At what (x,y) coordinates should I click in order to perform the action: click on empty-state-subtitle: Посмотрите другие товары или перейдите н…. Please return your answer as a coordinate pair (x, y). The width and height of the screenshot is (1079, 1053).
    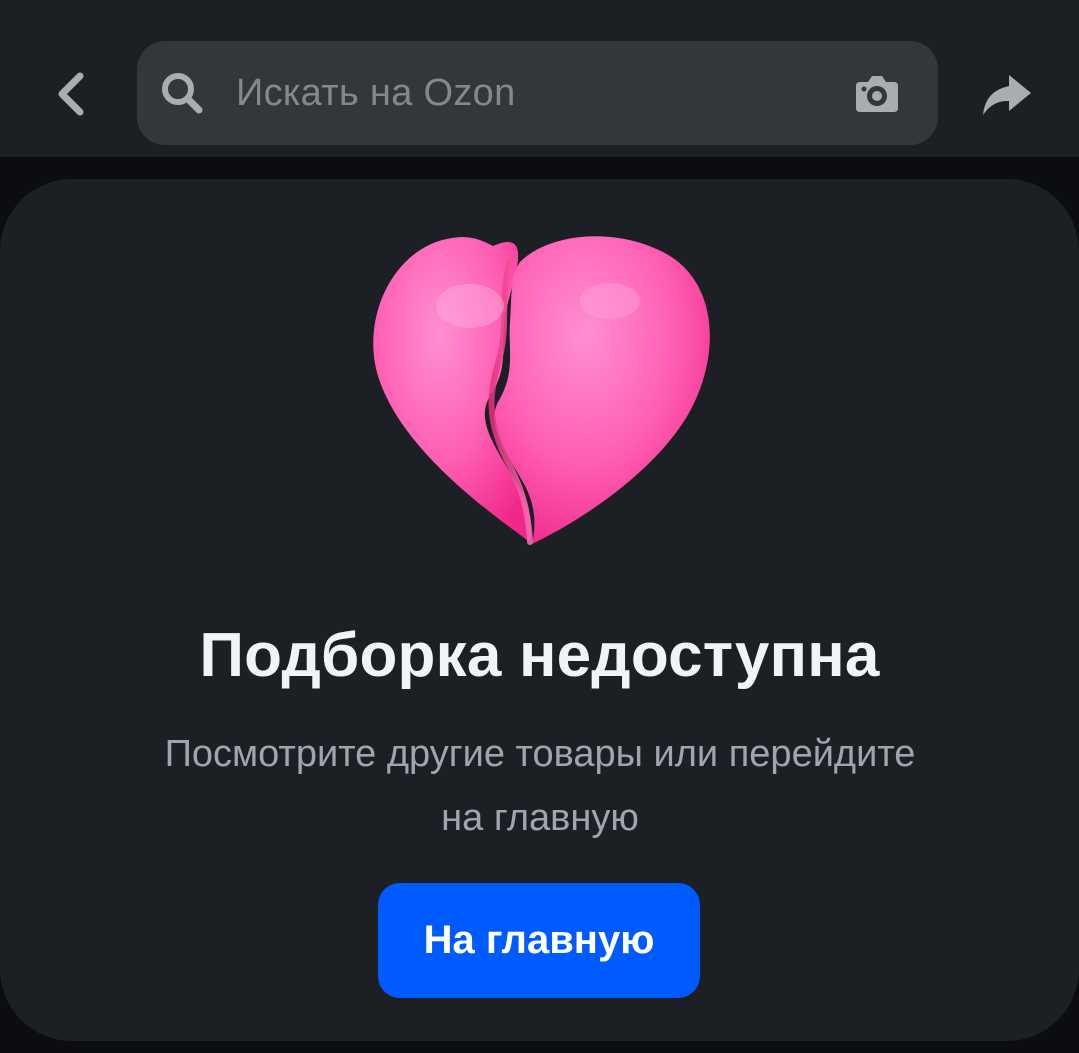
    Looking at the image, I should click on (540, 786).